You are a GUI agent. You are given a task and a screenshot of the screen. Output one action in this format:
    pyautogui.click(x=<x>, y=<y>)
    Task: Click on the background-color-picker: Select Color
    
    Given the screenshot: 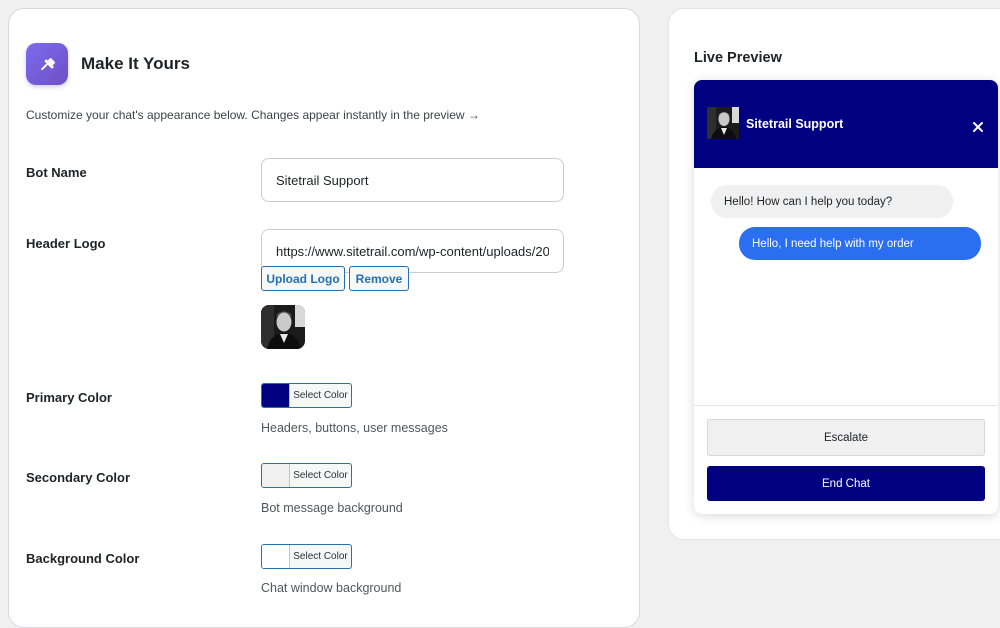 What is the action you would take?
    pyautogui.click(x=306, y=556)
    